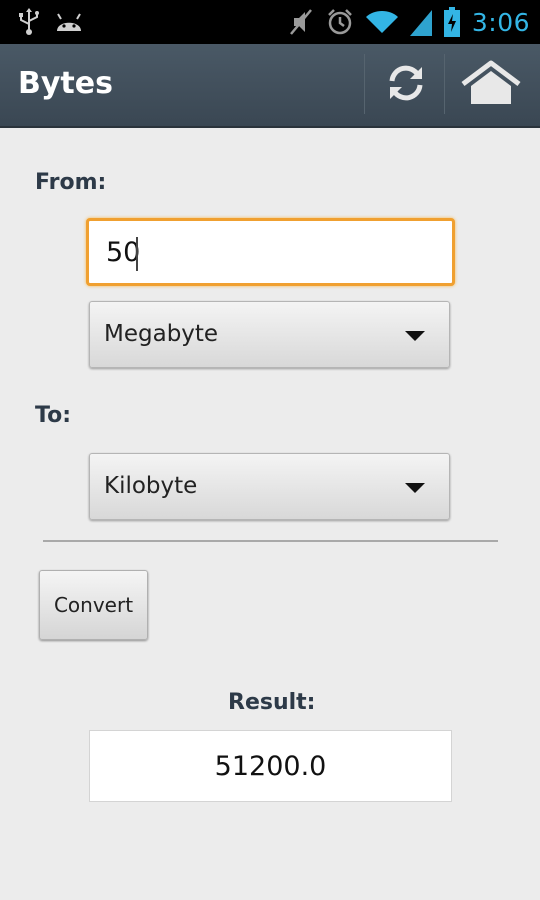 The height and width of the screenshot is (900, 540). What do you see at coordinates (270, 22) in the screenshot?
I see `status-bar: 3:06` at bounding box center [270, 22].